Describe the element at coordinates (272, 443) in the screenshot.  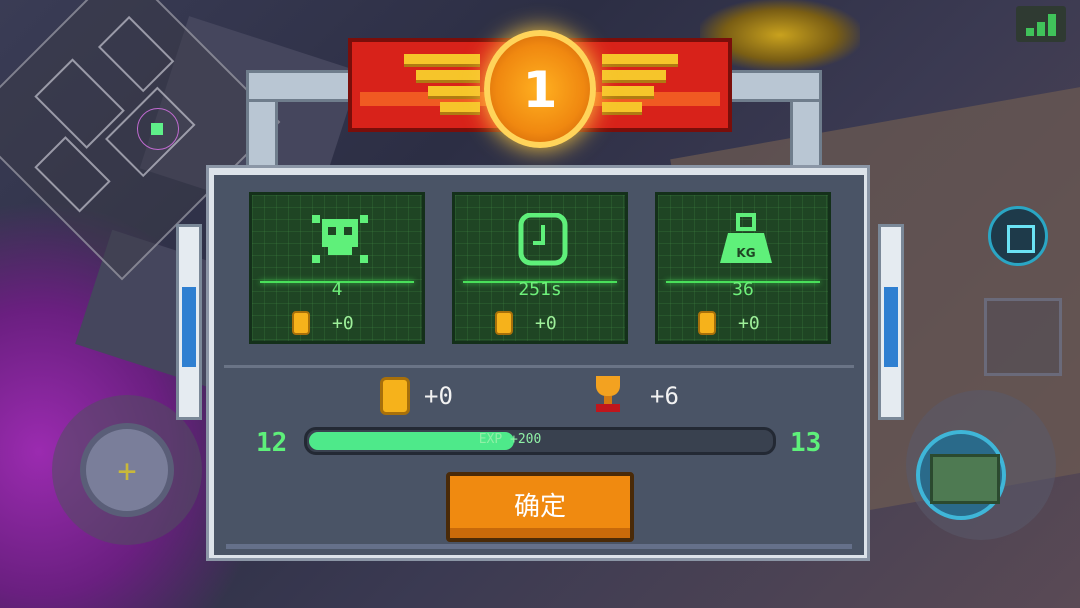
I see `current-level: 12` at that location.